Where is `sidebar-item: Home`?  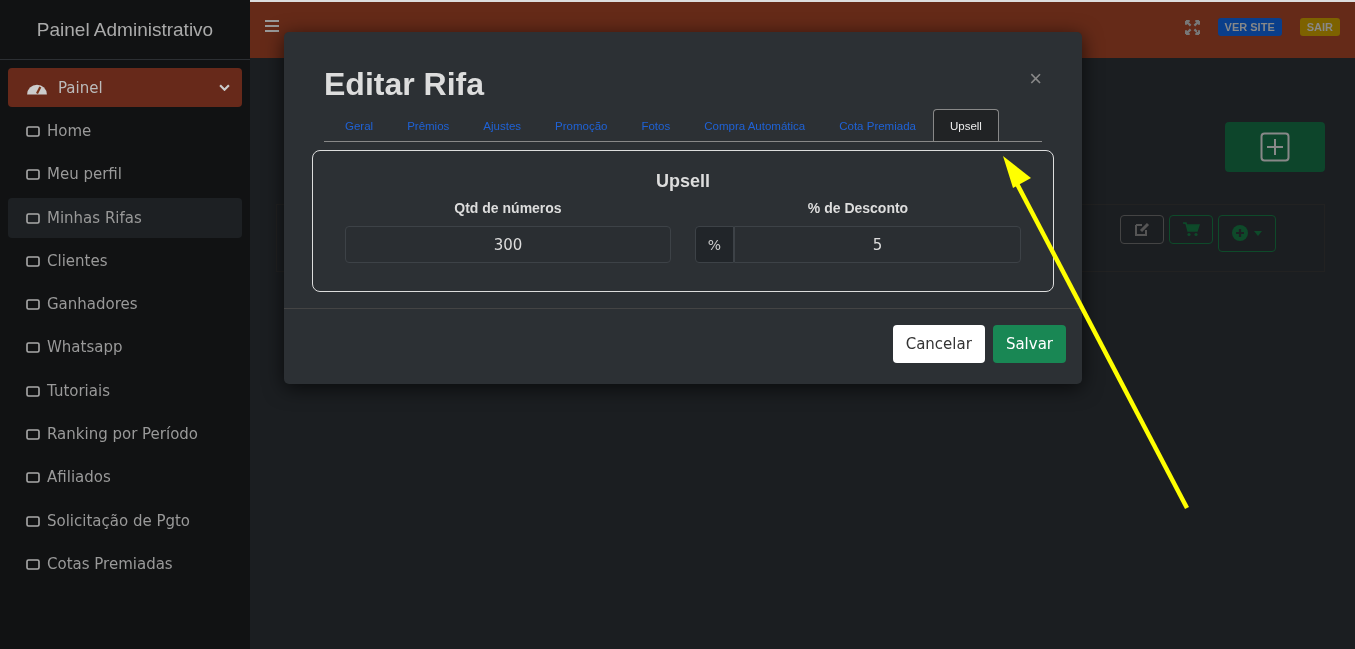 sidebar-item: Home is located at coordinates (125, 131).